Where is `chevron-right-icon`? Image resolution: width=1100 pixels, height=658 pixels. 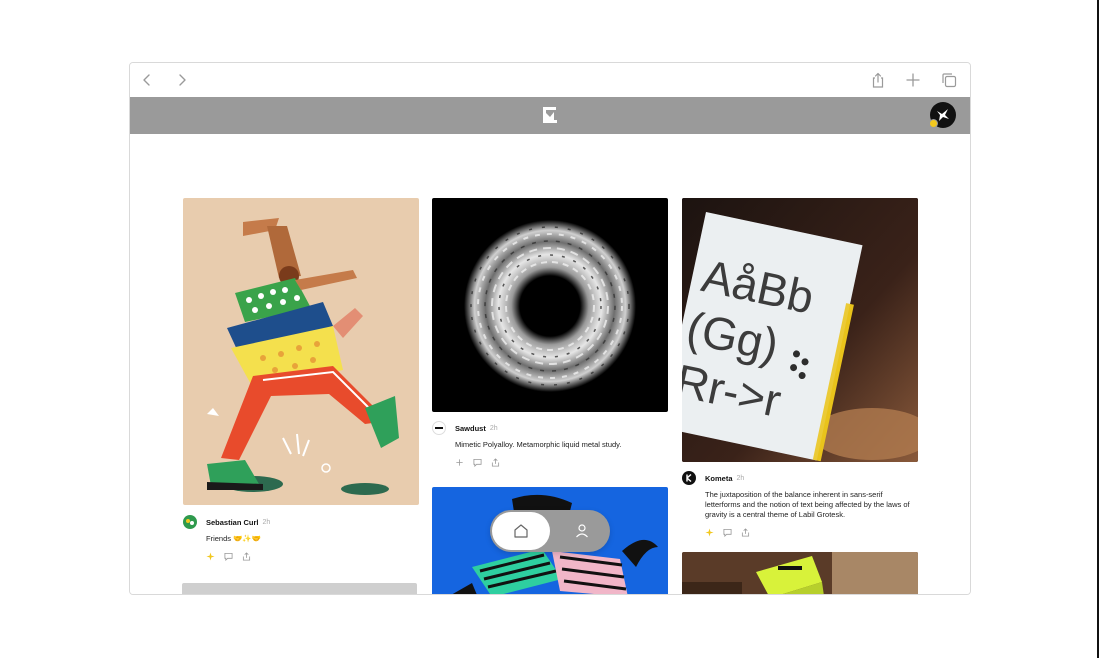
chevron-right-icon is located at coordinates (182, 80).